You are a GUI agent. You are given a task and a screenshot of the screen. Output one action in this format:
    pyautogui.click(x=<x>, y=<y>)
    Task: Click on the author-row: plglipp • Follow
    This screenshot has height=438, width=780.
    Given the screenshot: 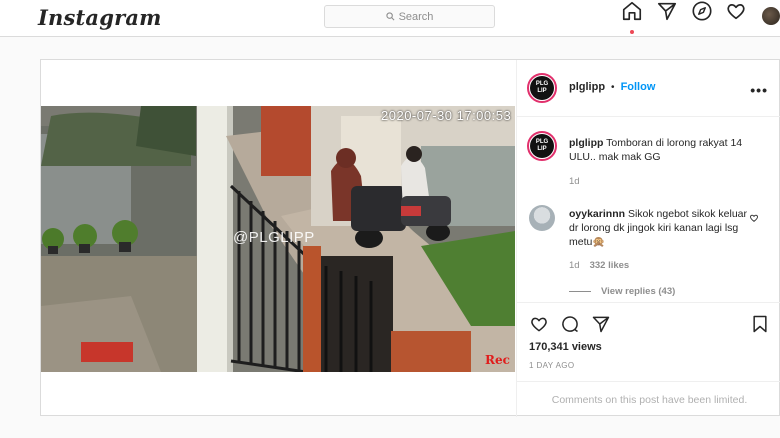 What is the action you would take?
    pyautogui.click(x=612, y=87)
    